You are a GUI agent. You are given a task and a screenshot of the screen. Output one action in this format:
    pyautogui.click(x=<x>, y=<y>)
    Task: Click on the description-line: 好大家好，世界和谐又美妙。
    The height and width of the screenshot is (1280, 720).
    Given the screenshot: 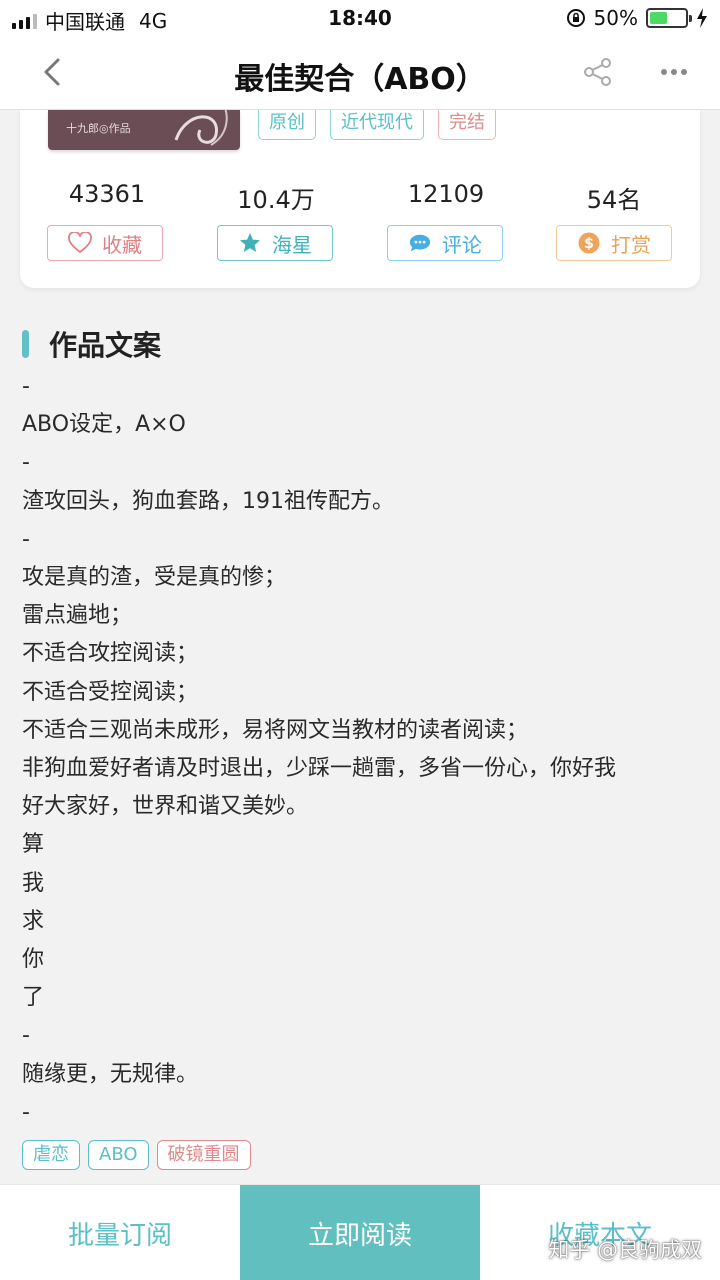 What is the action you would take?
    pyautogui.click(x=165, y=807)
    